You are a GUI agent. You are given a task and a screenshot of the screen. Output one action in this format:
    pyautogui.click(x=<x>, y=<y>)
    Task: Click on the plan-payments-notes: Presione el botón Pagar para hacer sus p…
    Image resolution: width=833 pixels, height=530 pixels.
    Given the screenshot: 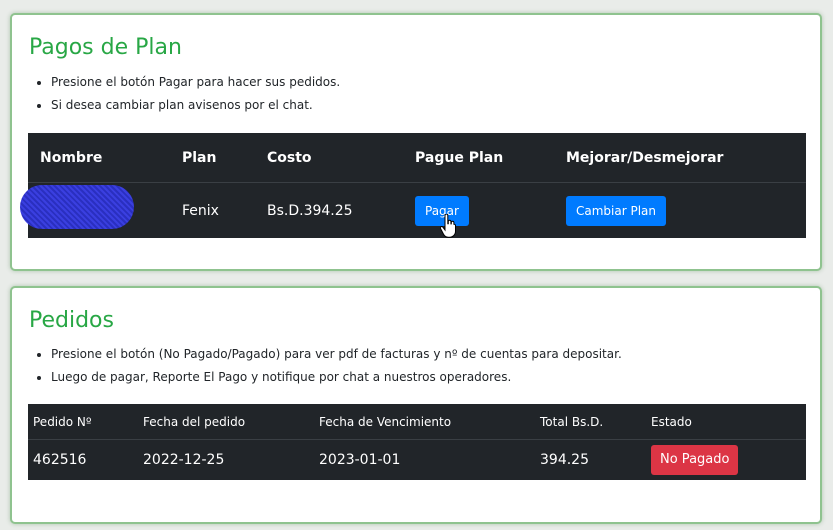 What is the action you would take?
    pyautogui.click(x=184, y=94)
    